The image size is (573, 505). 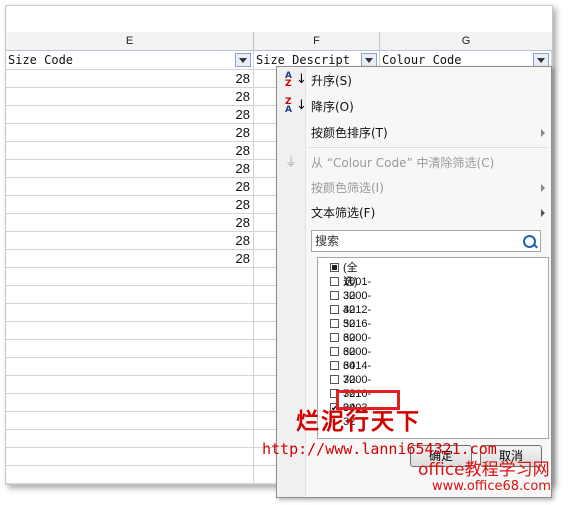 I want to click on menu-item-filter-by-color: 按颜色筛选(I), so click(x=347, y=188).